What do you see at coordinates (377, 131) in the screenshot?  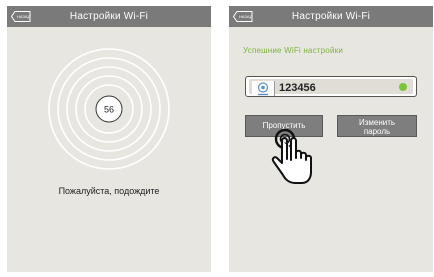 I see `change-password-label-line2: пароль` at bounding box center [377, 131].